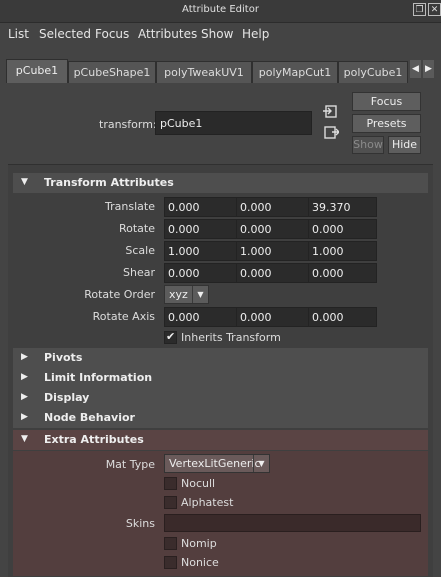 The width and height of the screenshot is (441, 577). What do you see at coordinates (272, 251) in the screenshot?
I see `scale-y-field: 1.000` at bounding box center [272, 251].